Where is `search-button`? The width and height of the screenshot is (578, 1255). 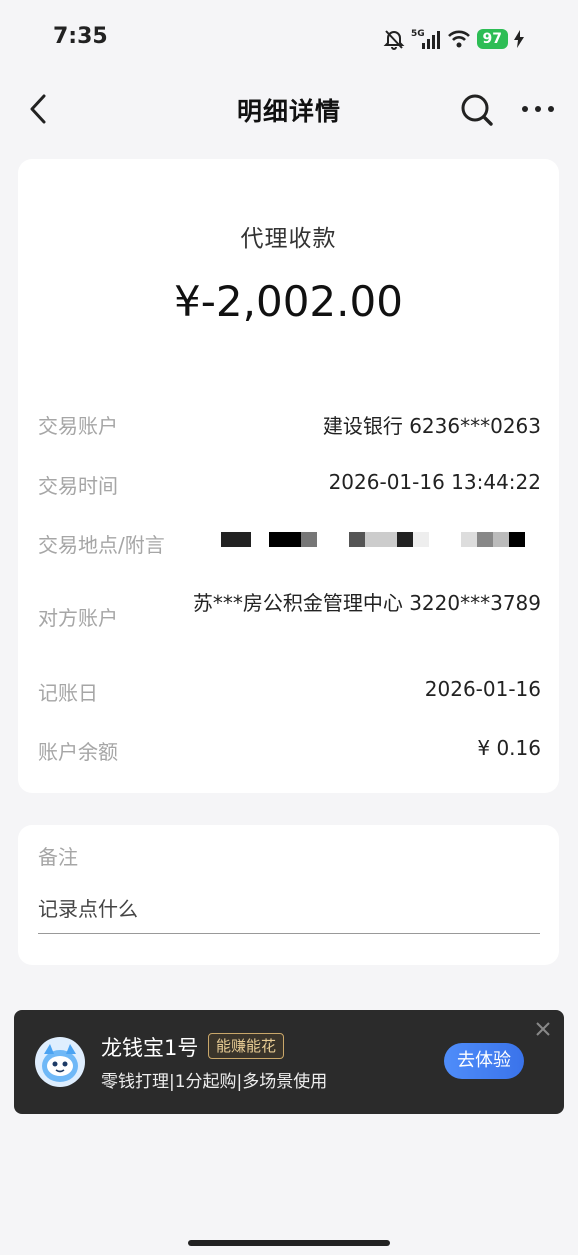
search-button is located at coordinates (477, 110).